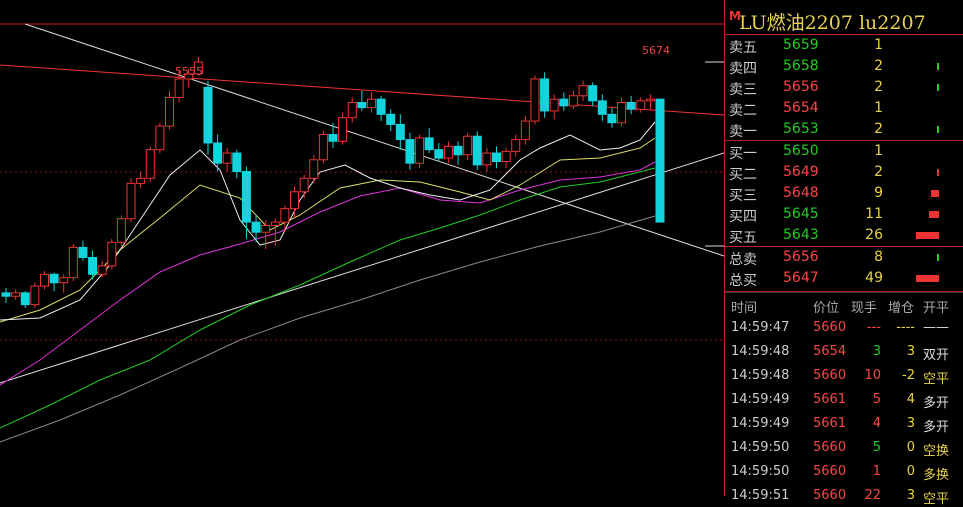  What do you see at coordinates (844, 375) in the screenshot?
I see `trade-row: 14:59:48 5660 10 -2 空平` at bounding box center [844, 375].